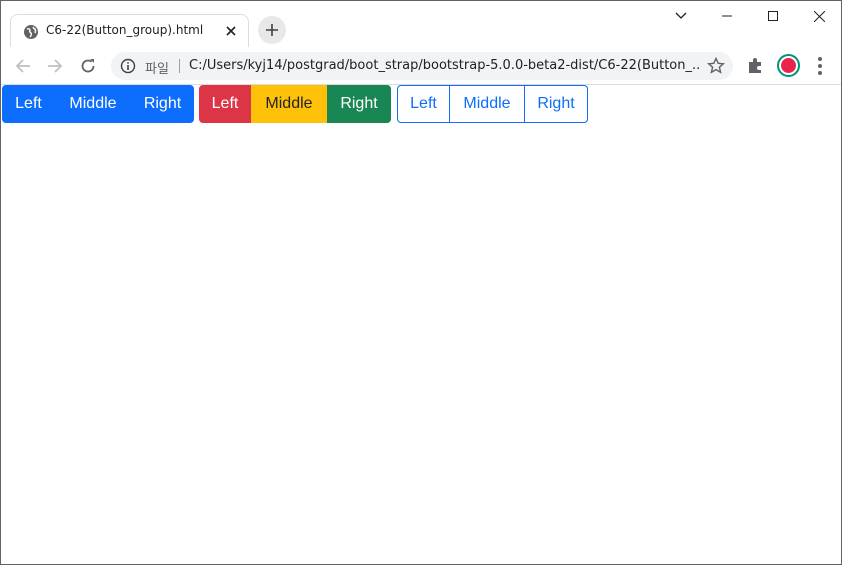 The image size is (842, 565). What do you see at coordinates (820, 66) in the screenshot?
I see `more-menu-icon` at bounding box center [820, 66].